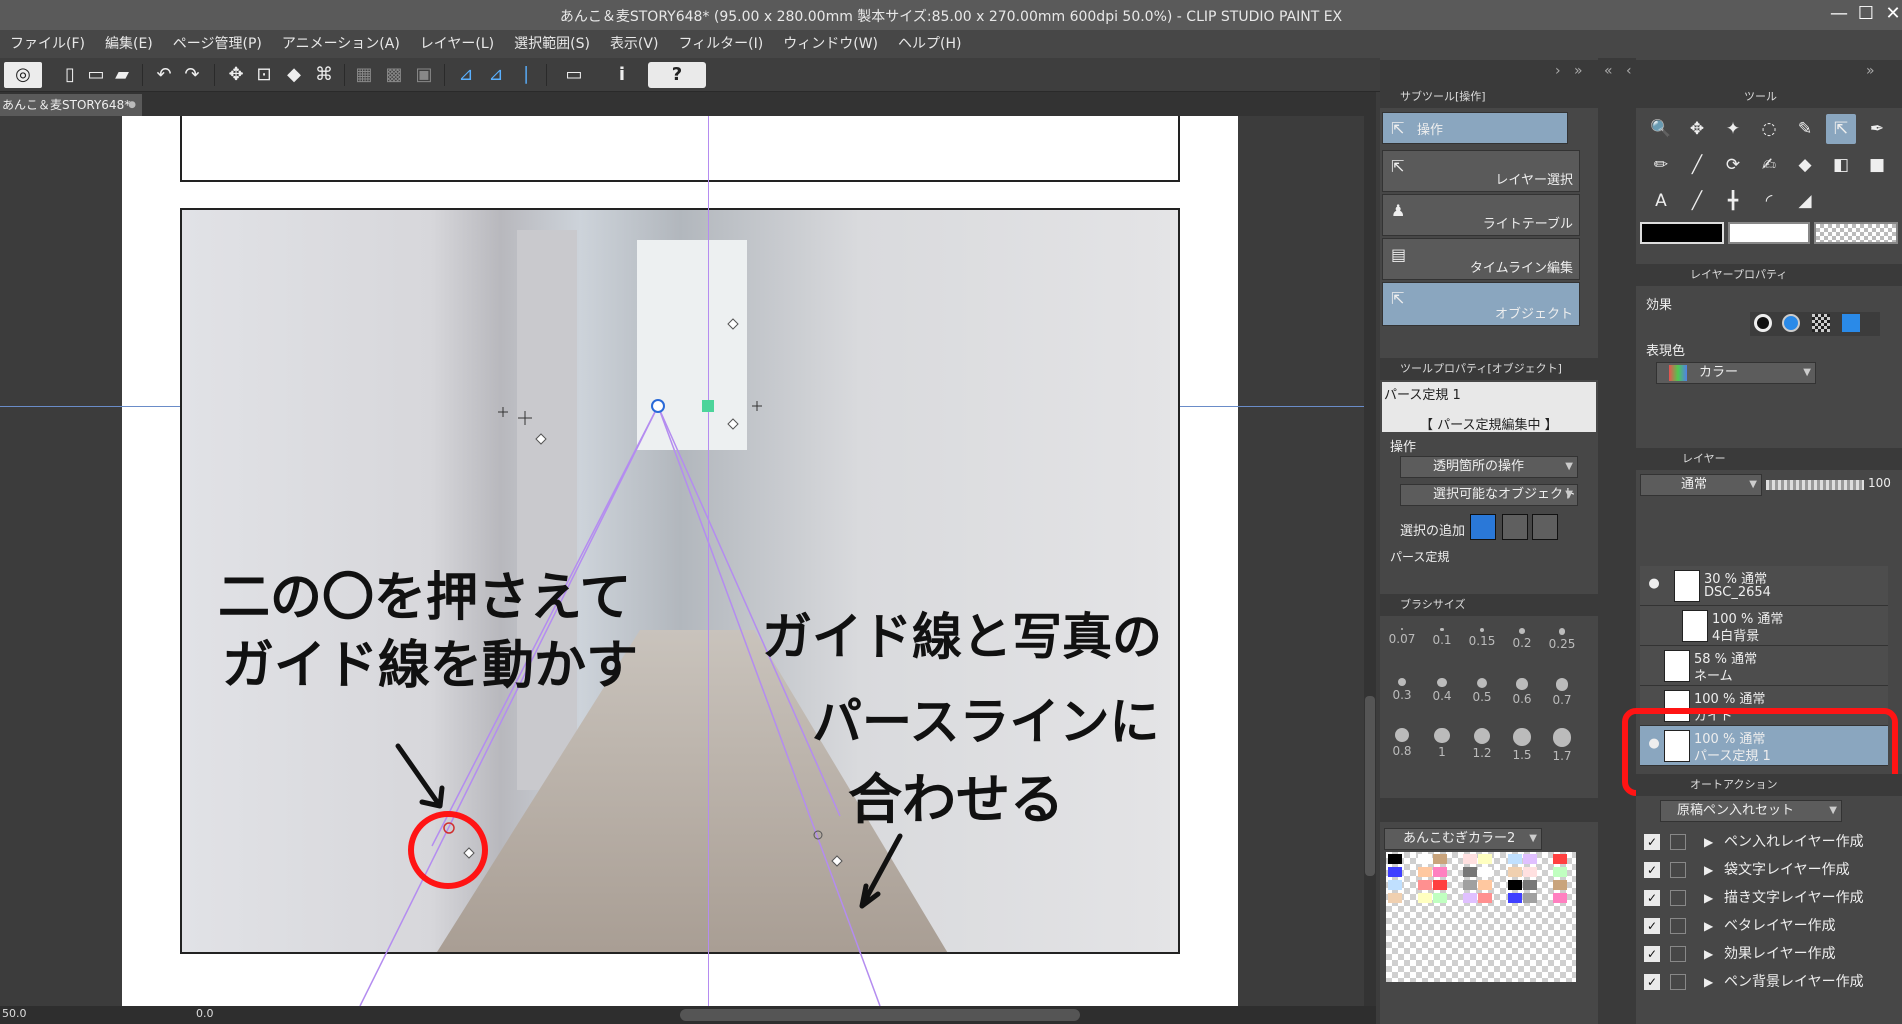 The image size is (1902, 1024). I want to click on line-icon: ╱, so click(1697, 201).